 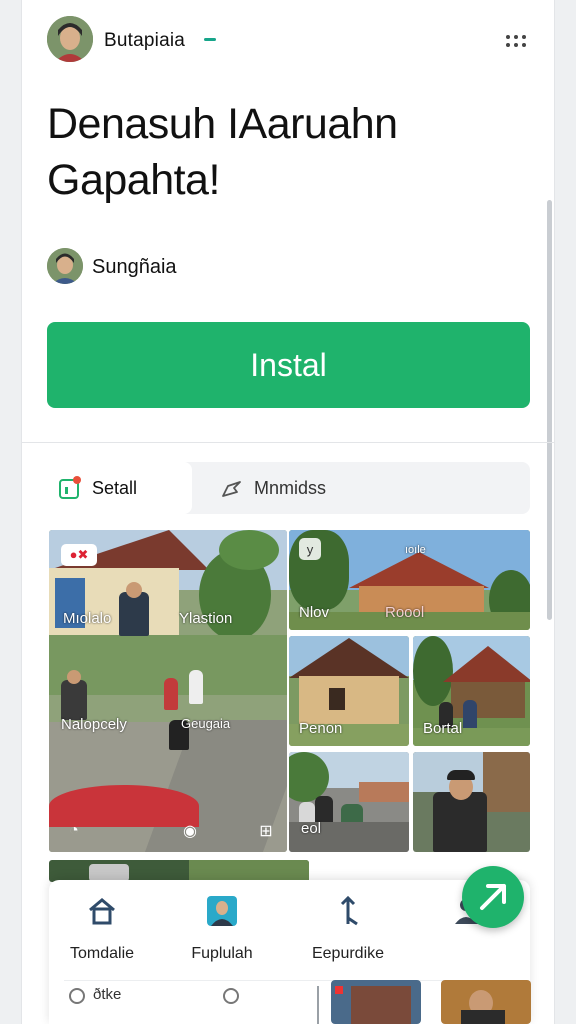 I want to click on photo-label: Mıolalo, so click(x=87, y=618).